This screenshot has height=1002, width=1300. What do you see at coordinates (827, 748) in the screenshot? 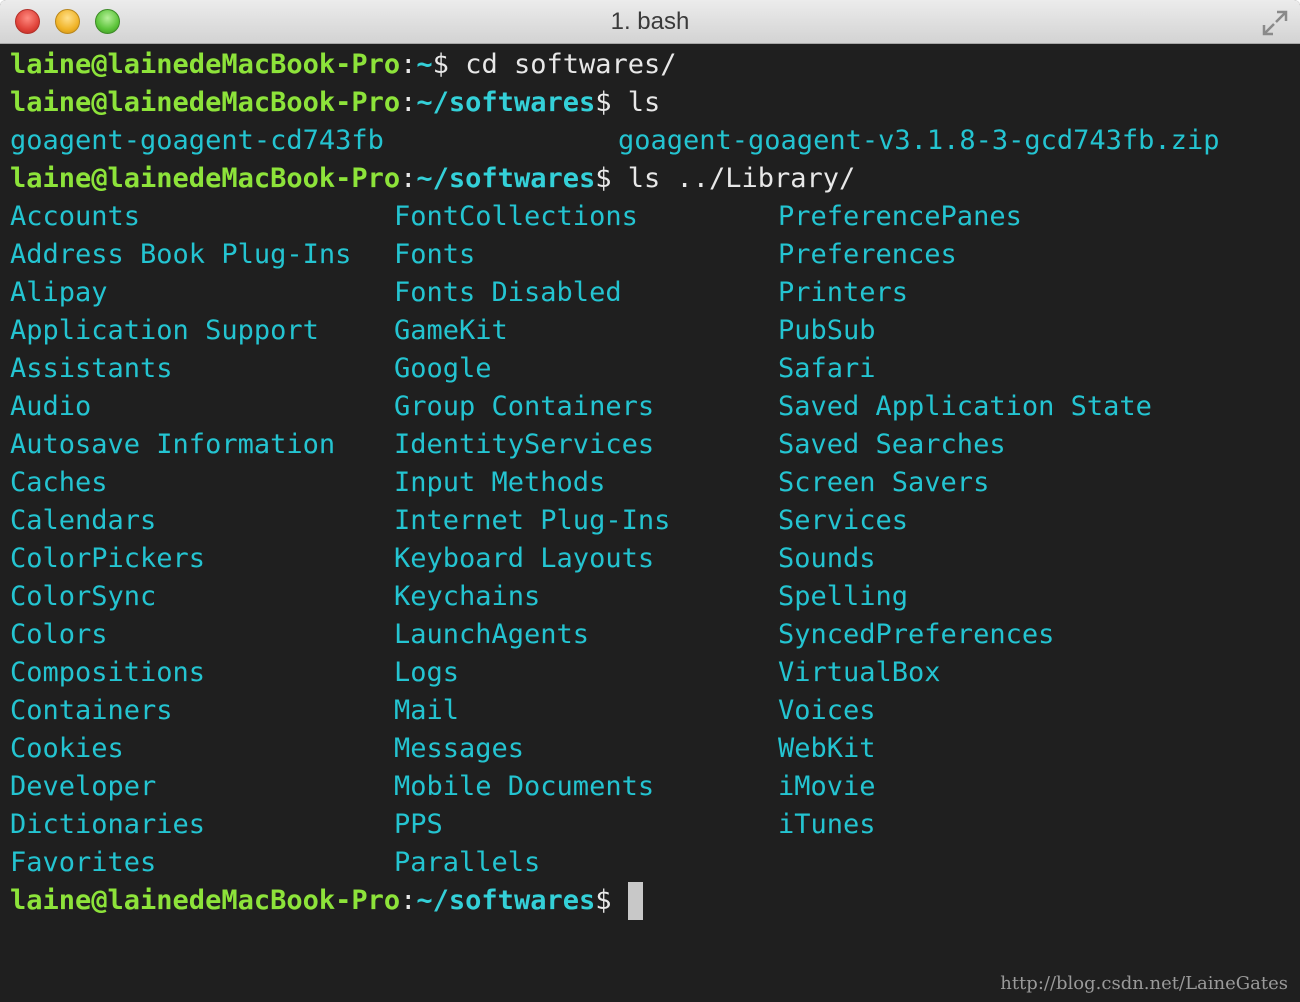
I see `library-entry: WebKit` at bounding box center [827, 748].